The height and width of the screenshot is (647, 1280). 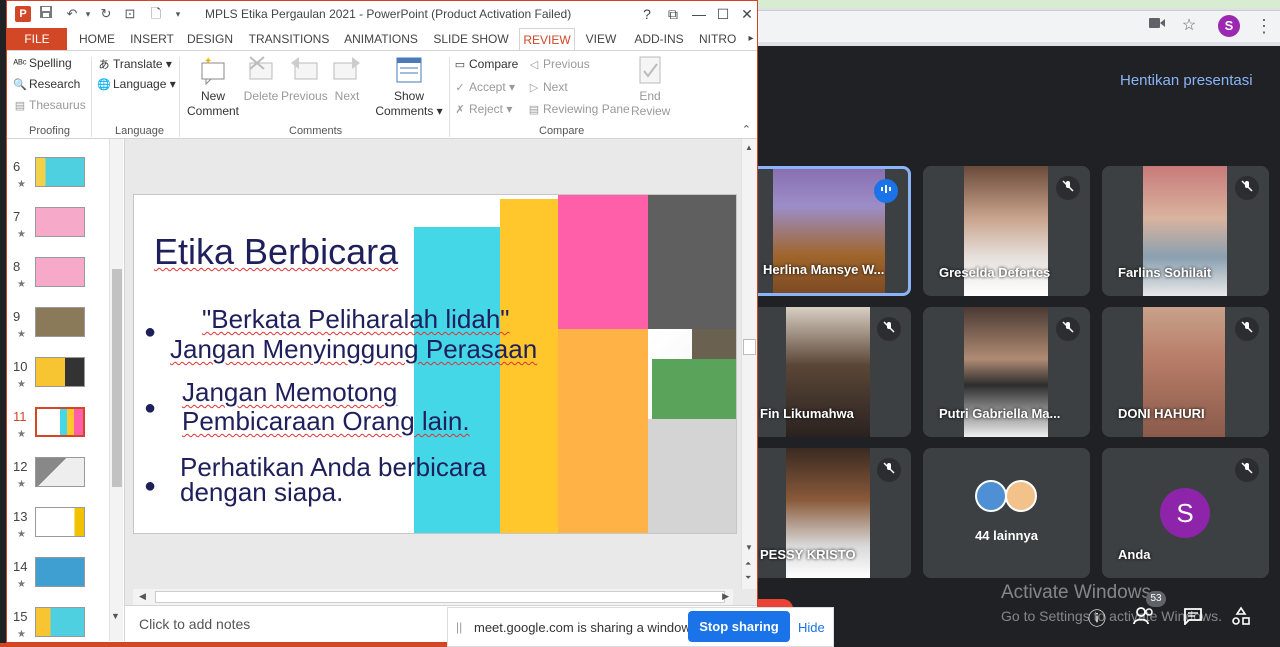 I want to click on participant-tile-self: S Anda, so click(x=1185, y=513).